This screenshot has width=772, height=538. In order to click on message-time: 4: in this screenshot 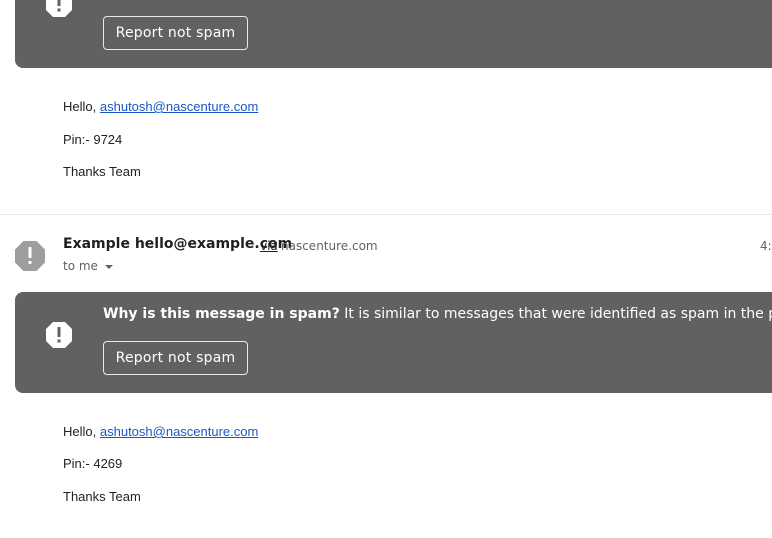, I will do `click(766, 246)`.